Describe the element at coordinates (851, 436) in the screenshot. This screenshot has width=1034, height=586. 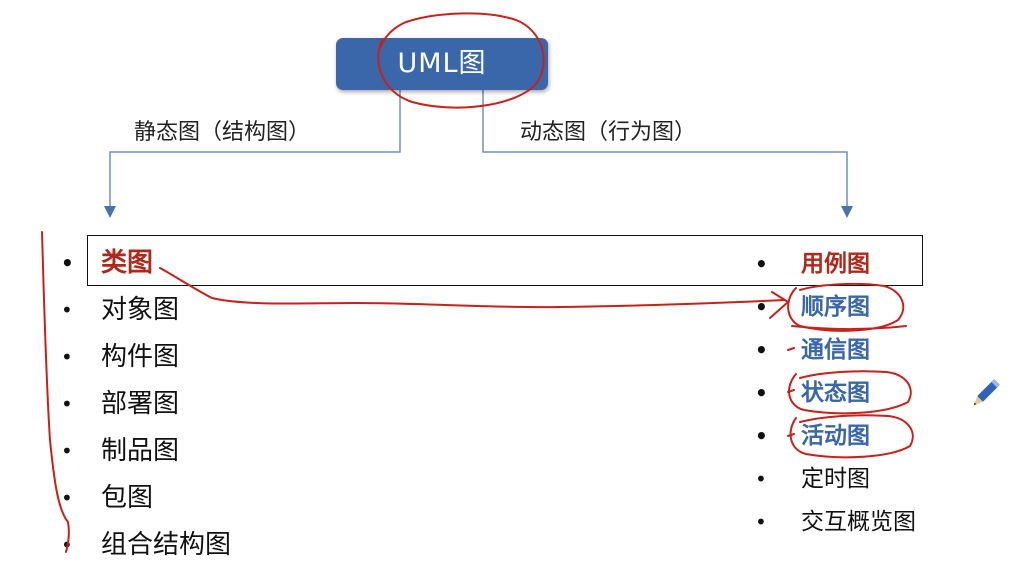
I see `circle-activity` at that location.